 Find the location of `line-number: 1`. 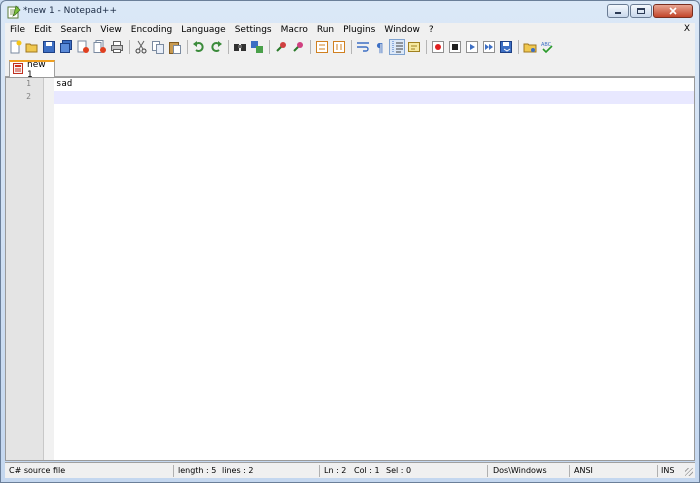

line-number: 1 is located at coordinates (28, 83).